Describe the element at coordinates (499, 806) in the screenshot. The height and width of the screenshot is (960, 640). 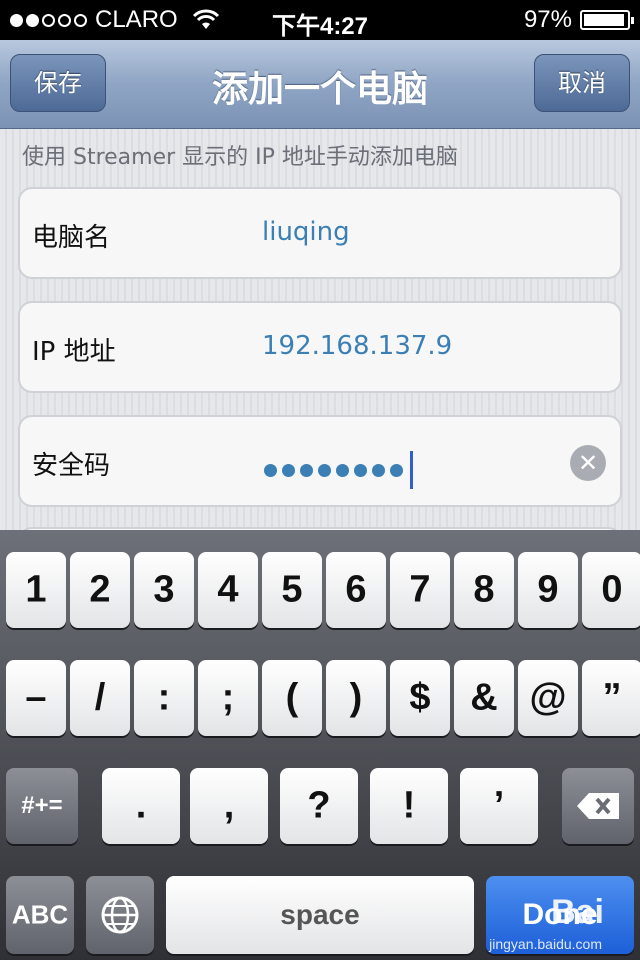
I see `key-punct-5: ’` at that location.